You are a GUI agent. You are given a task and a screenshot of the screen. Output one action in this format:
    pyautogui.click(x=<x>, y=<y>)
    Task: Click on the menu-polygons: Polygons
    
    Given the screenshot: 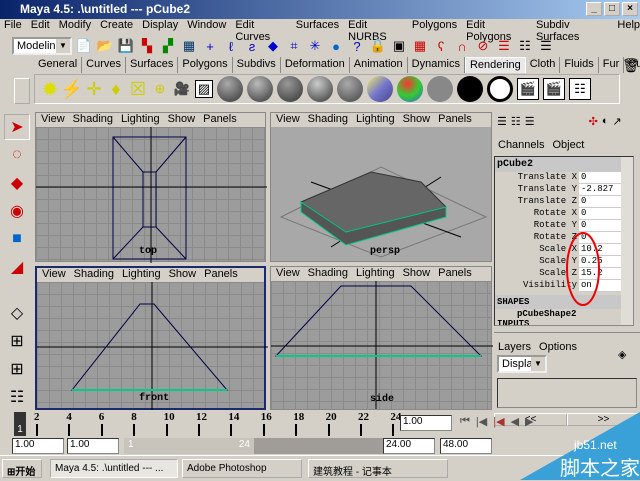 What is the action you would take?
    pyautogui.click(x=434, y=27)
    